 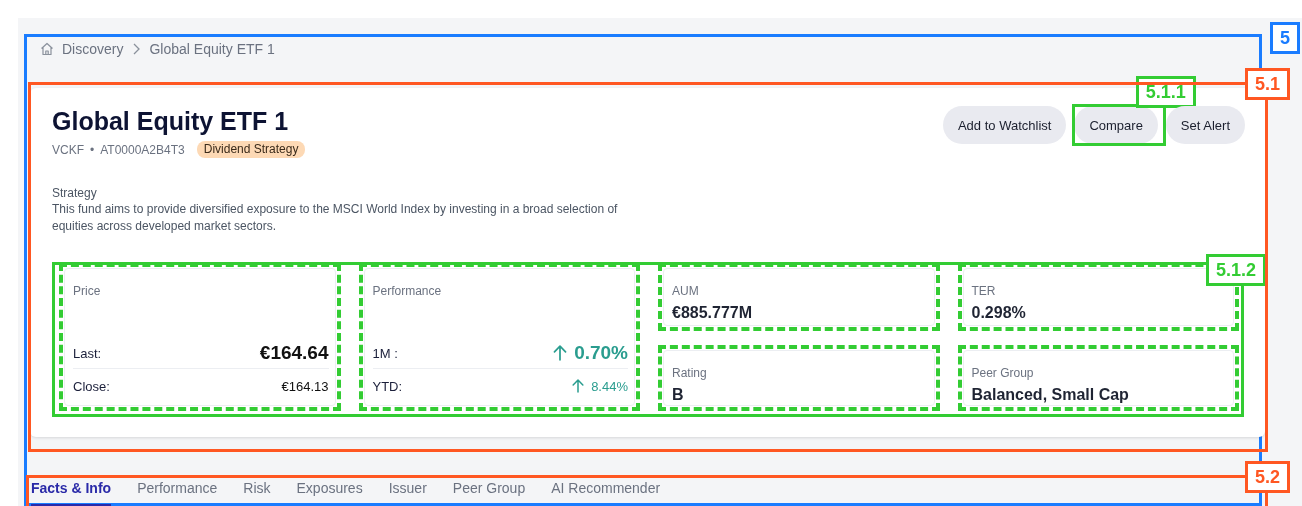 I want to click on metric-label: Performance, so click(x=407, y=291).